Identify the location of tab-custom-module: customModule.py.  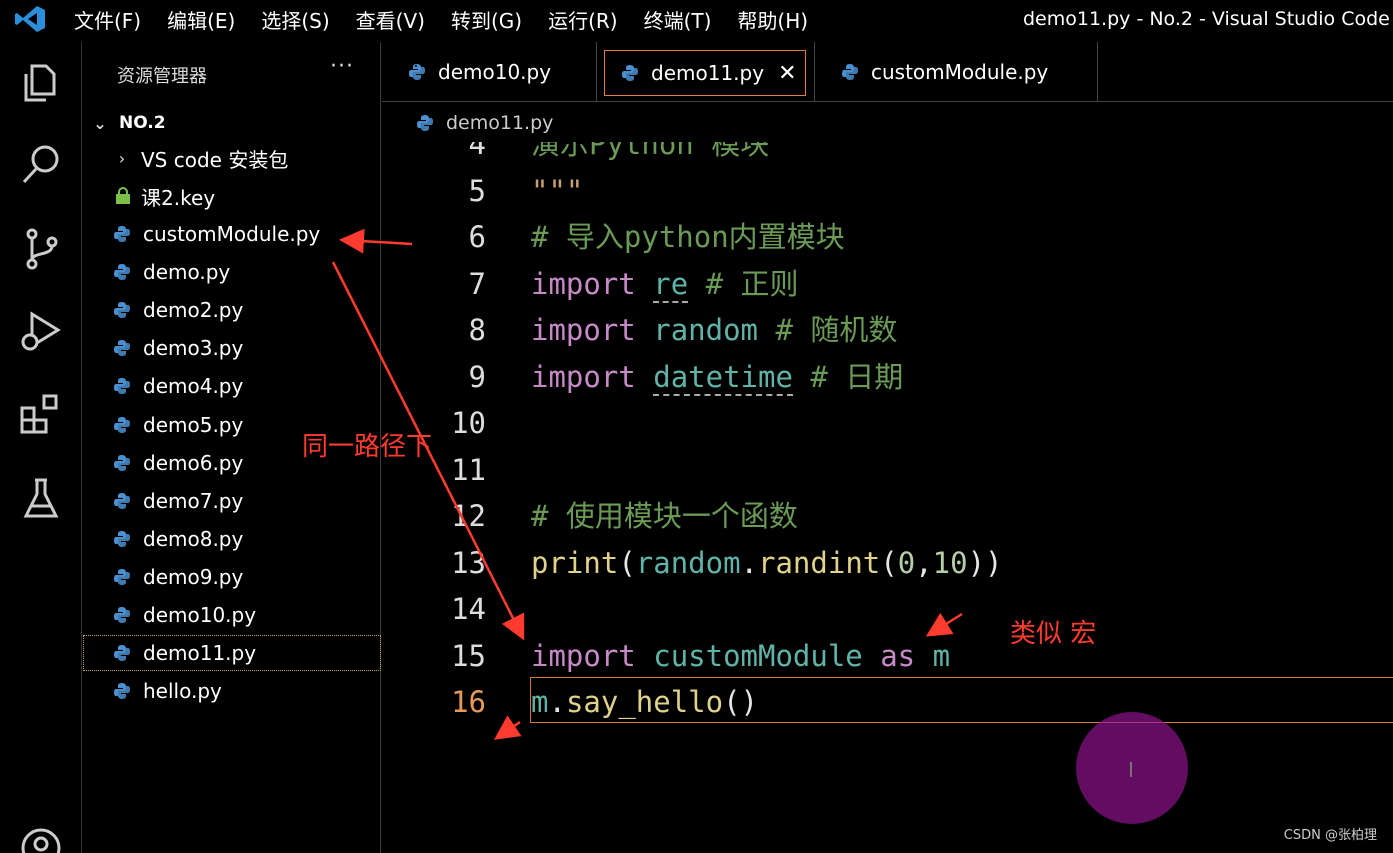
(956, 72).